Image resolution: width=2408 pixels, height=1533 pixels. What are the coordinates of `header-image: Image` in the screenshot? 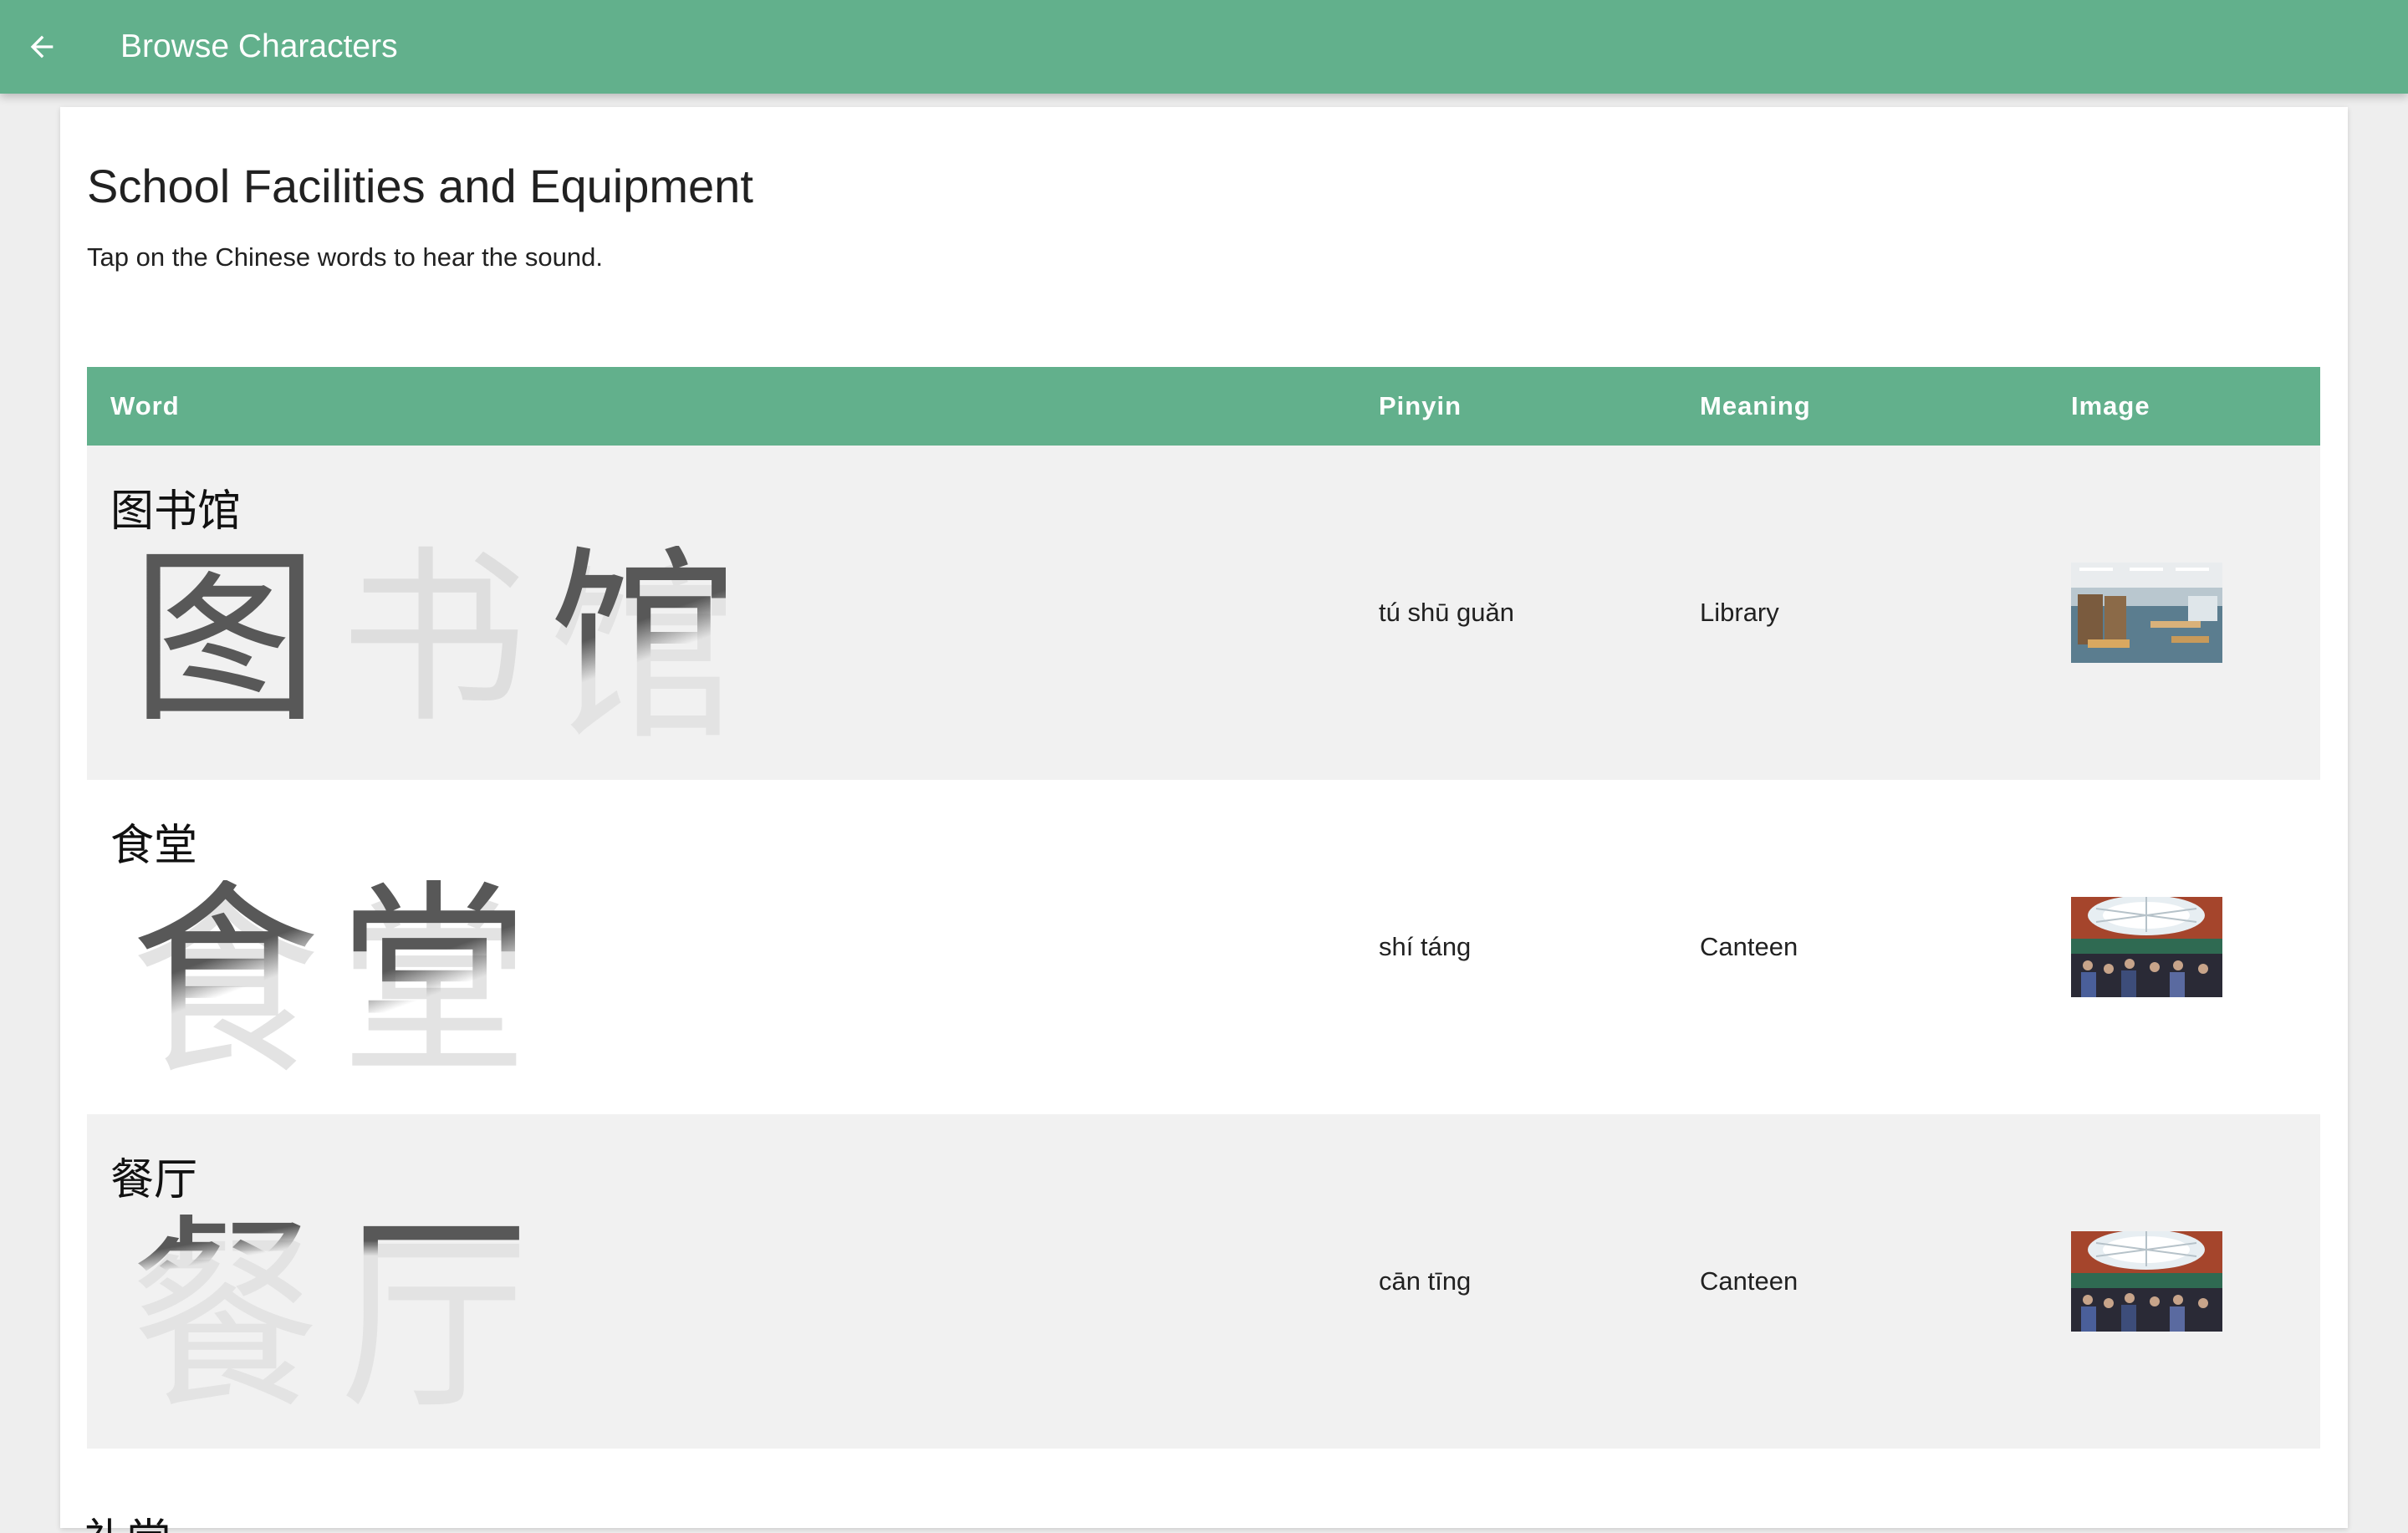 It's located at (2110, 406).